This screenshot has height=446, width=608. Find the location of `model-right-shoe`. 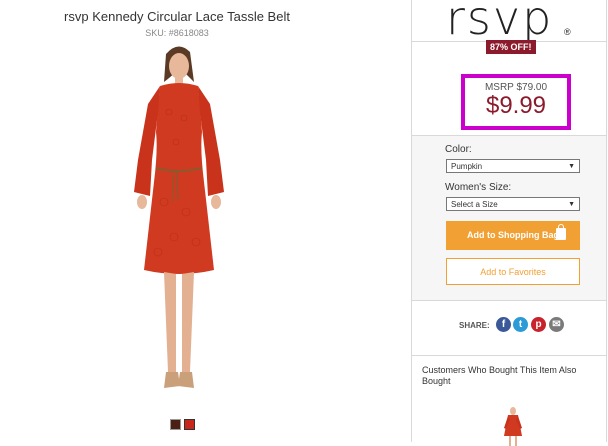

model-right-shoe is located at coordinates (186, 380).